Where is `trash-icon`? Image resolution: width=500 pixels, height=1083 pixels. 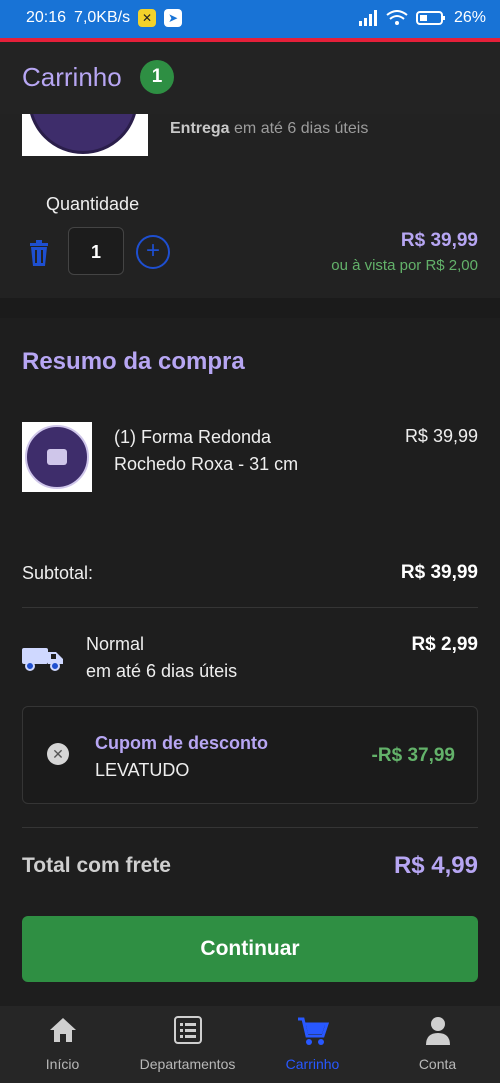 trash-icon is located at coordinates (39, 253).